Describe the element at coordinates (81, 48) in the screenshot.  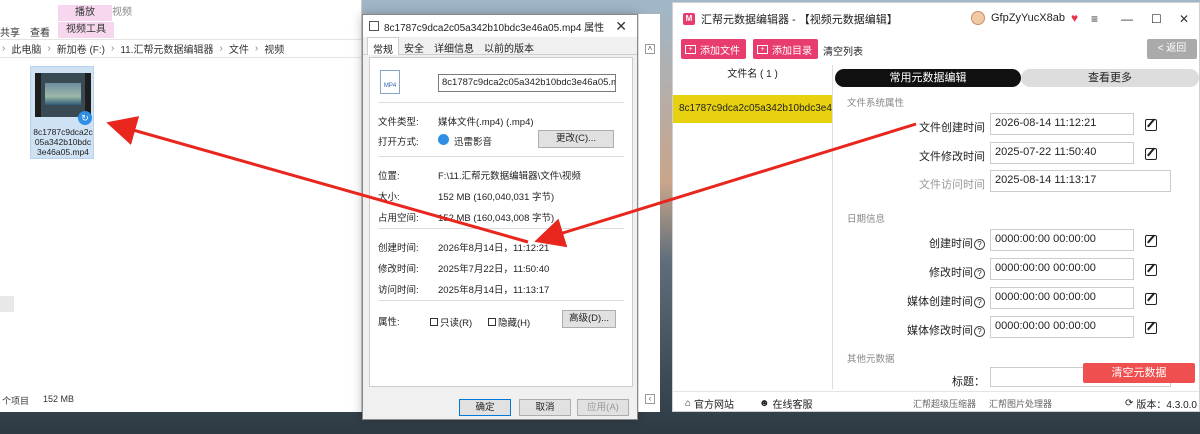
I see `breadcrumb-item-drive: 新加卷 (F:)` at that location.